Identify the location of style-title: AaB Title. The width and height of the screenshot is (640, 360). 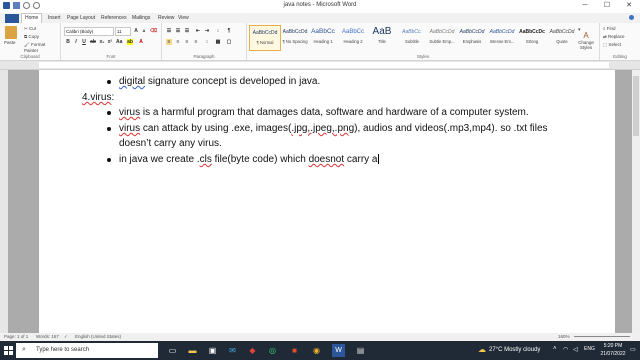
(382, 37).